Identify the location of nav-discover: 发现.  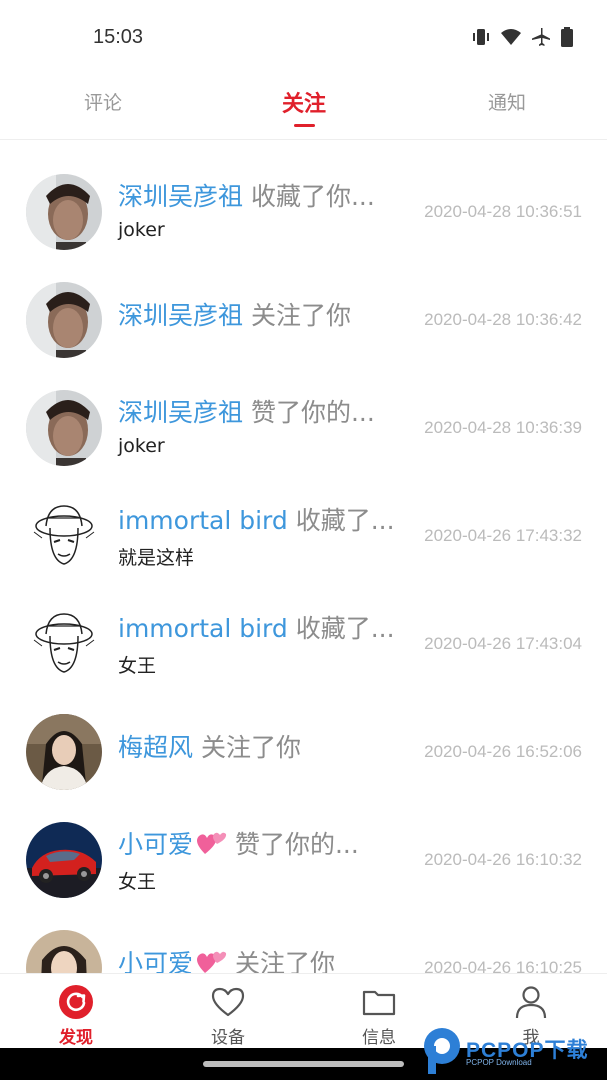
(76, 1011).